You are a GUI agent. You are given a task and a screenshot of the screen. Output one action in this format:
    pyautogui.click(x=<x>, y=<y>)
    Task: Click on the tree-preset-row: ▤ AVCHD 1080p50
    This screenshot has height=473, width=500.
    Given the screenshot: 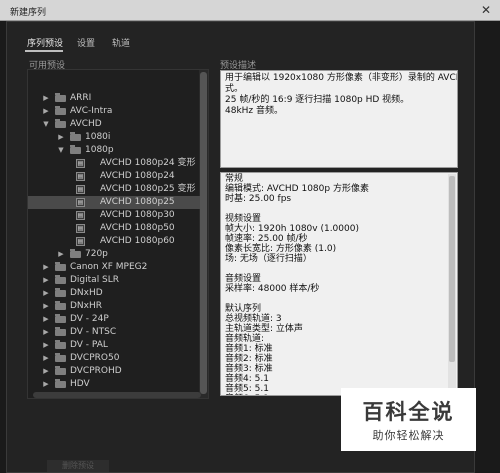 What is the action you would take?
    pyautogui.click(x=114, y=228)
    